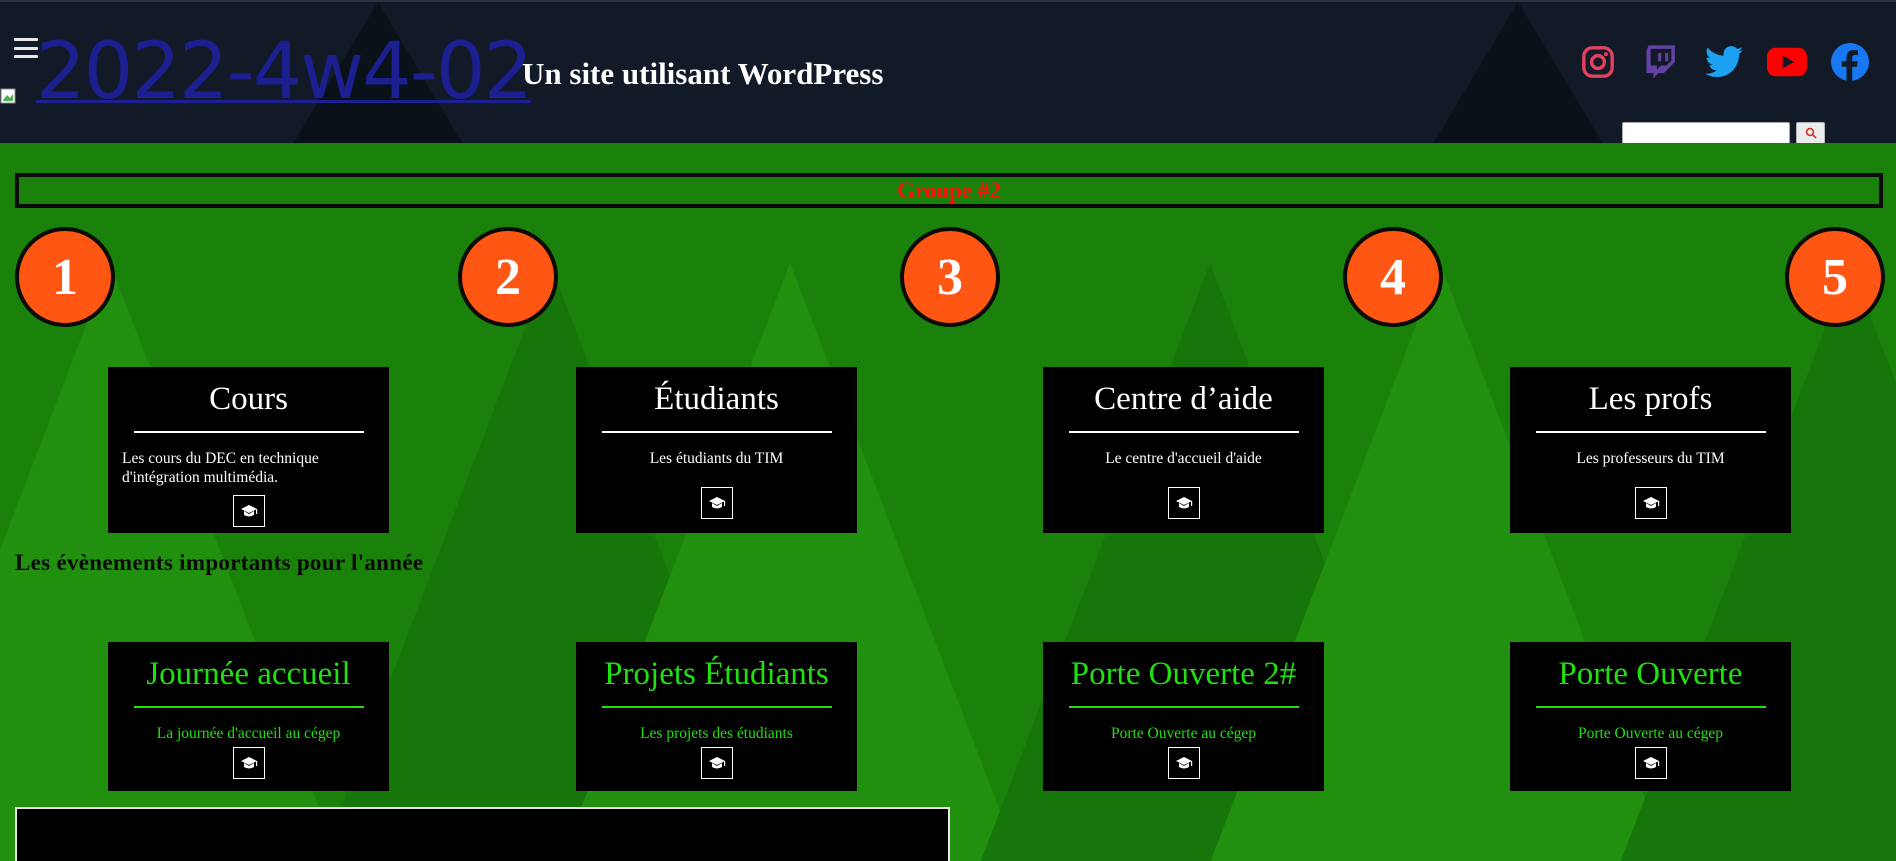 The image size is (1896, 861). I want to click on step-circle: 5, so click(1835, 277).